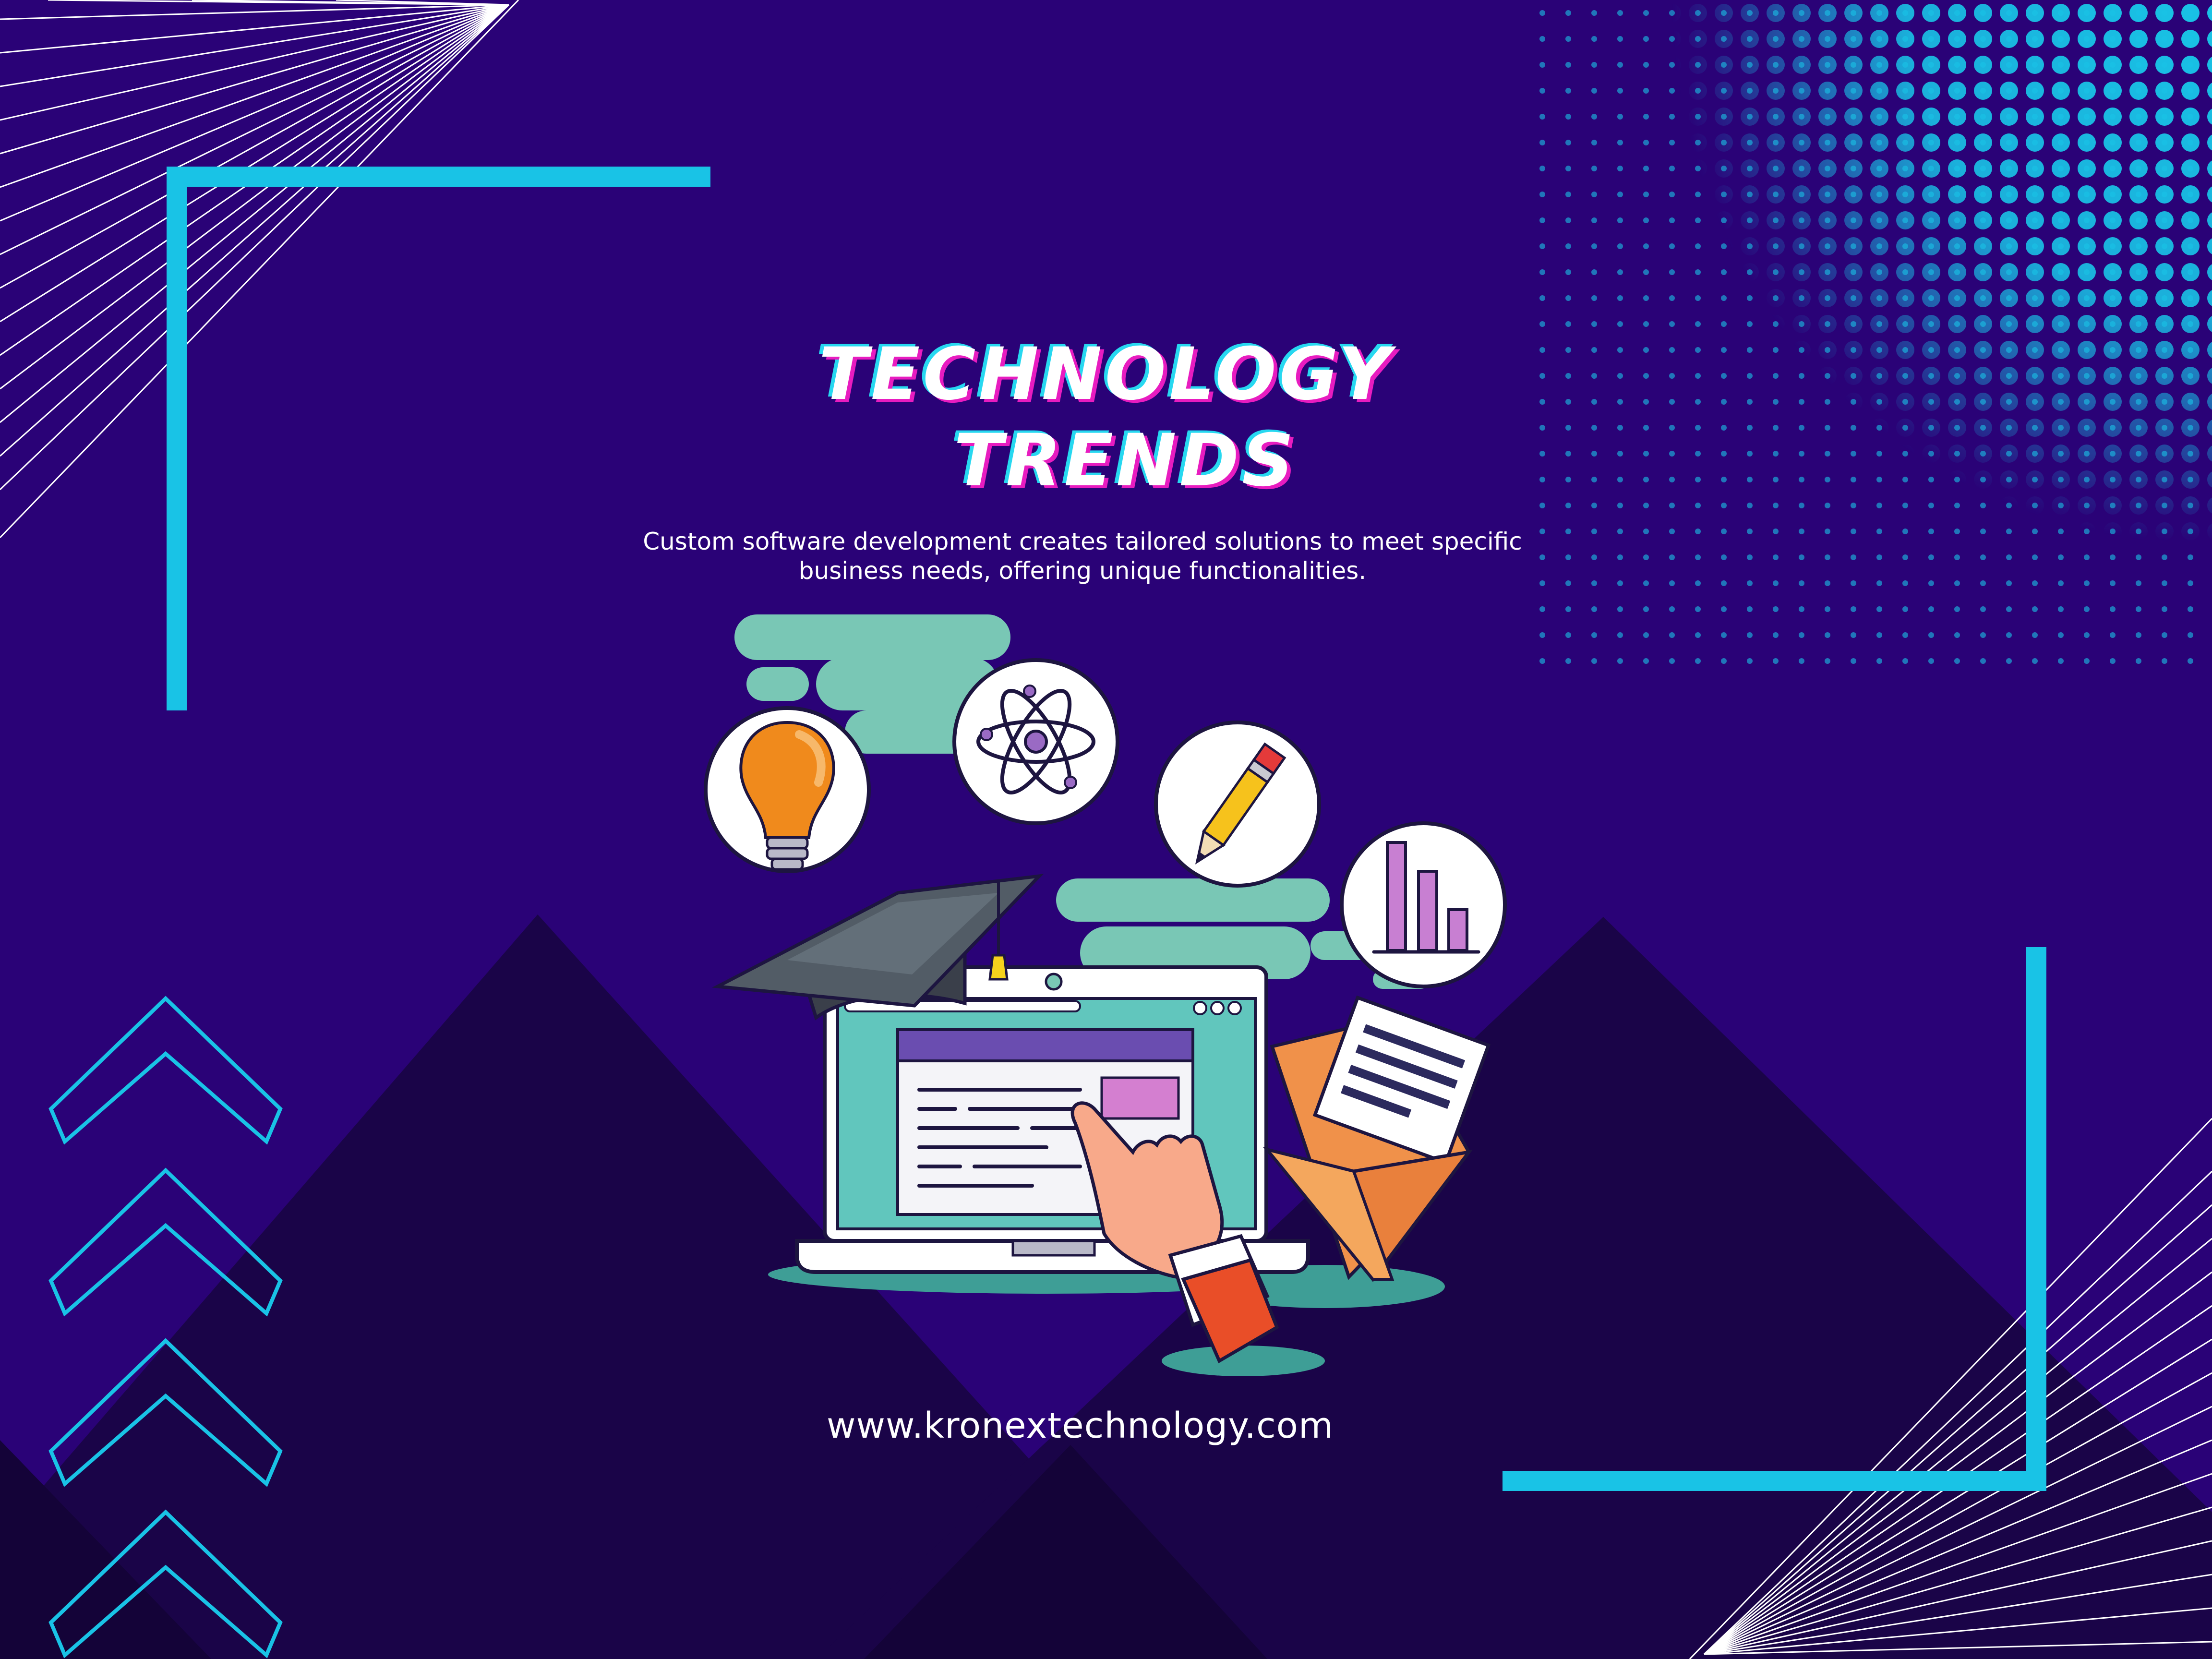 The height and width of the screenshot is (1659, 2212). Describe the element at coordinates (1125, 461) in the screenshot. I see `title-line-2: TRENDS` at that location.